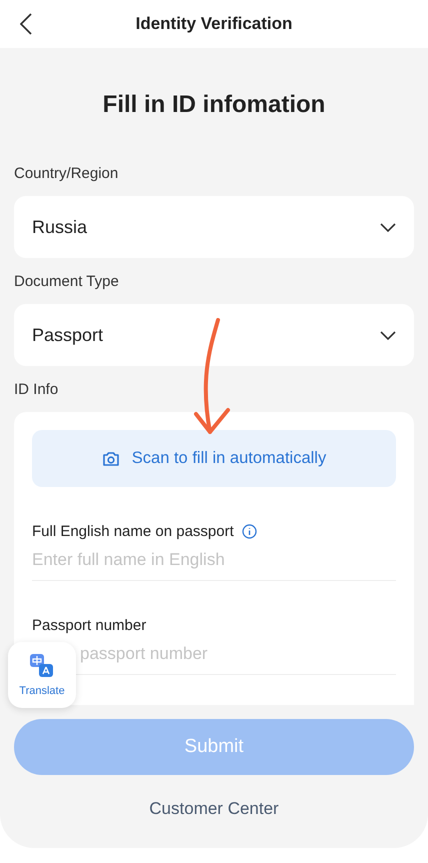  Describe the element at coordinates (37, 389) in the screenshot. I see `section-label: ID Info` at that location.